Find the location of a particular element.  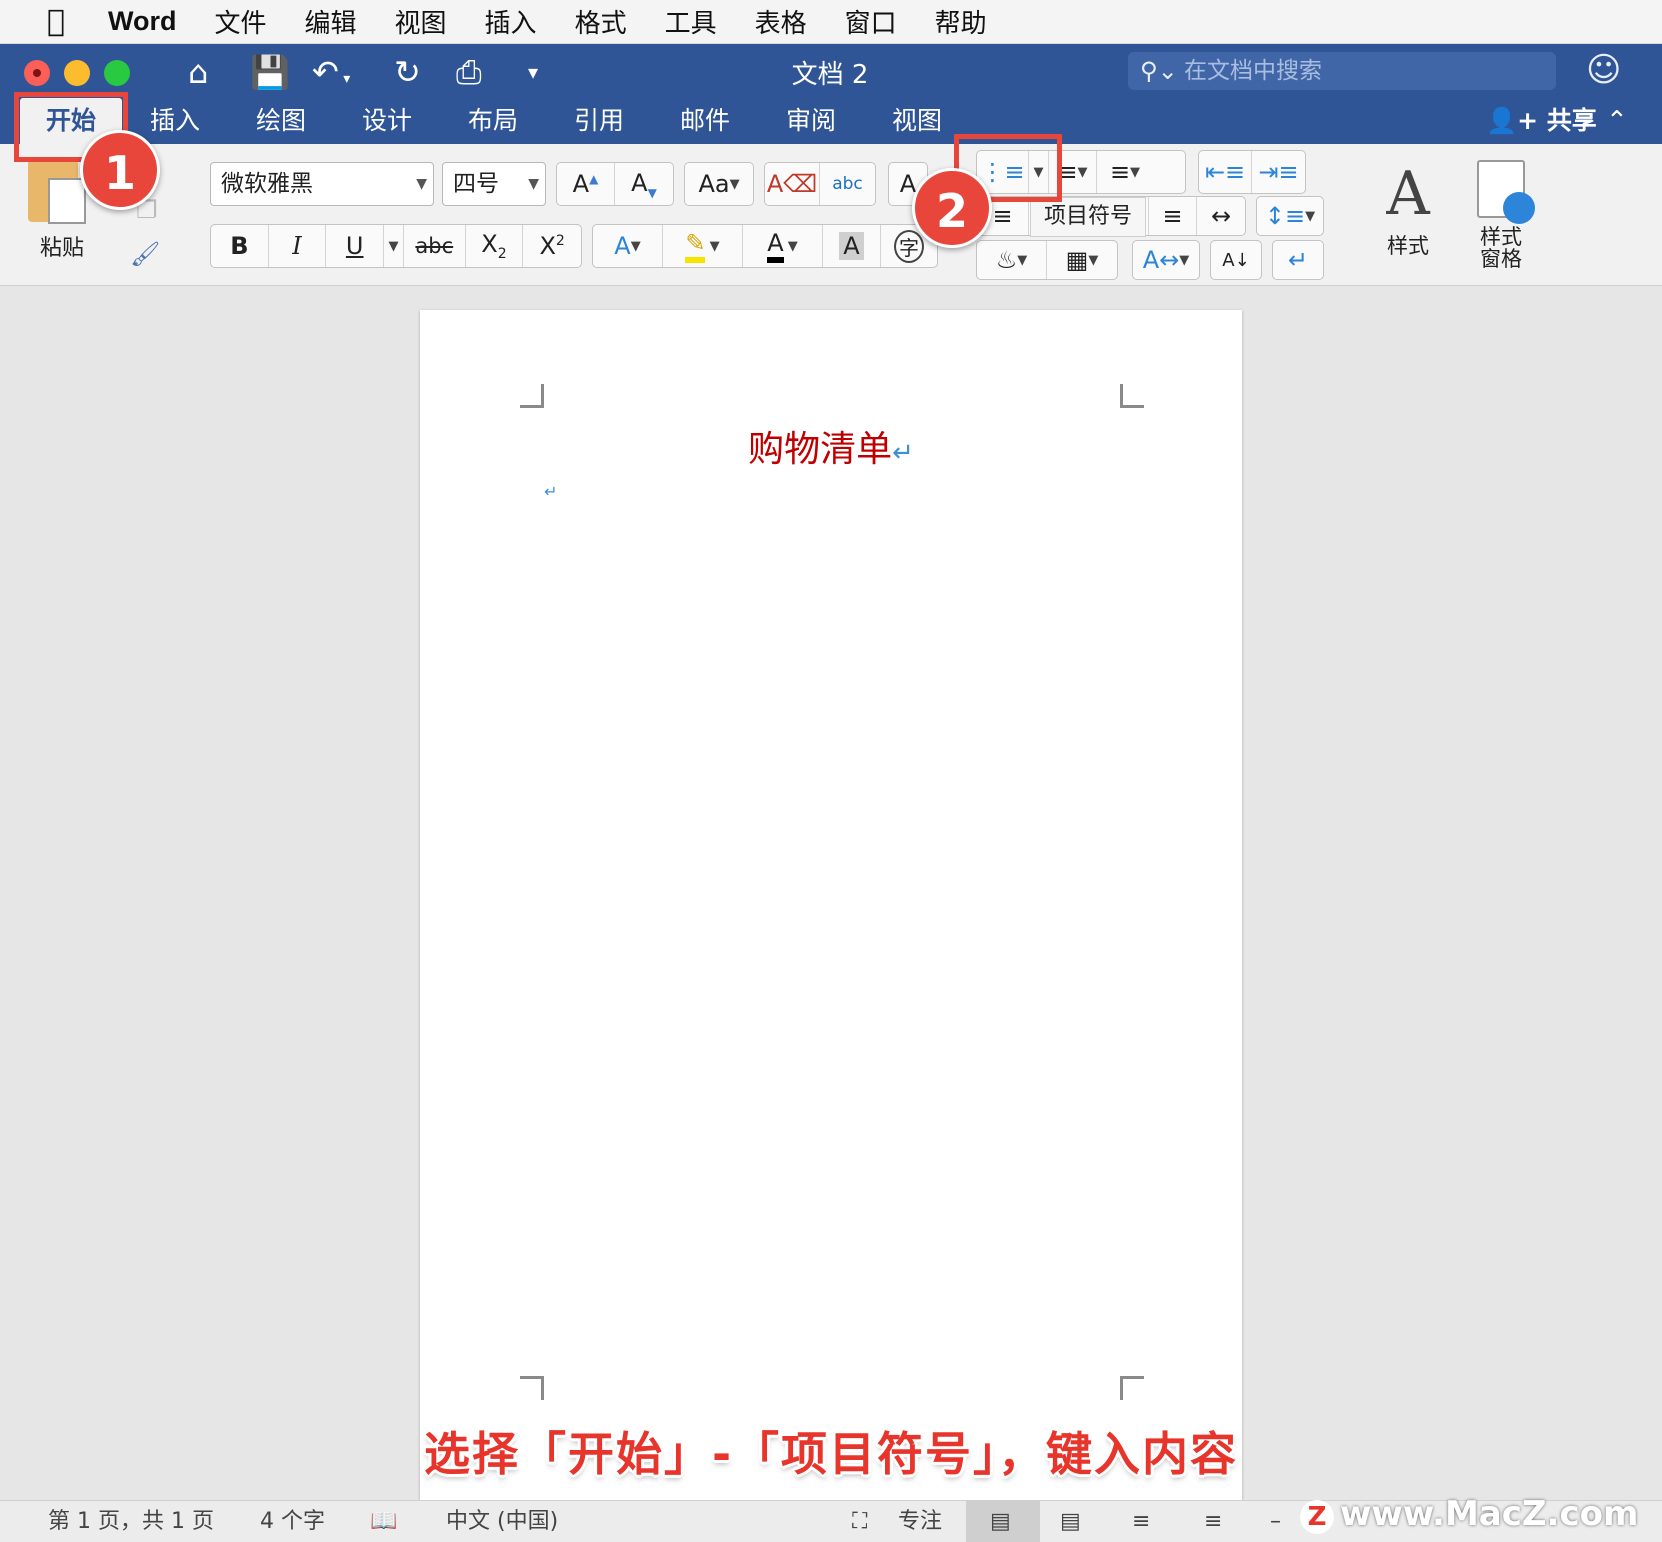

collapse-ribbon-icon: ⌃ is located at coordinates (1617, 121).